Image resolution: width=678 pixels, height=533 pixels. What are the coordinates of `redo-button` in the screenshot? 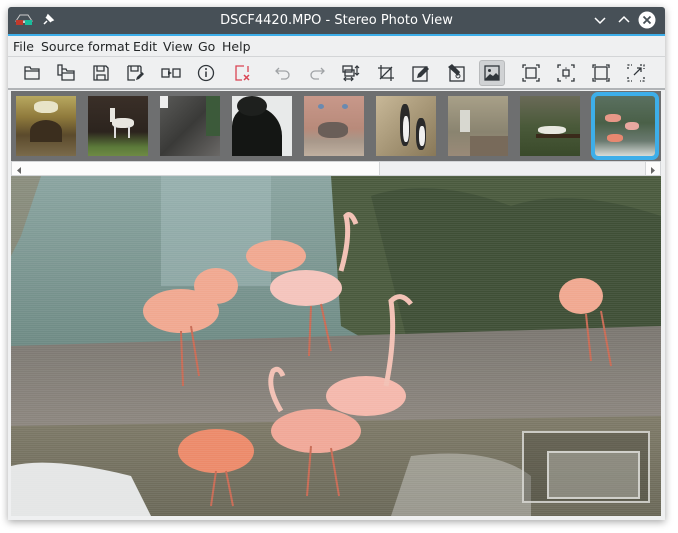 It's located at (317, 73).